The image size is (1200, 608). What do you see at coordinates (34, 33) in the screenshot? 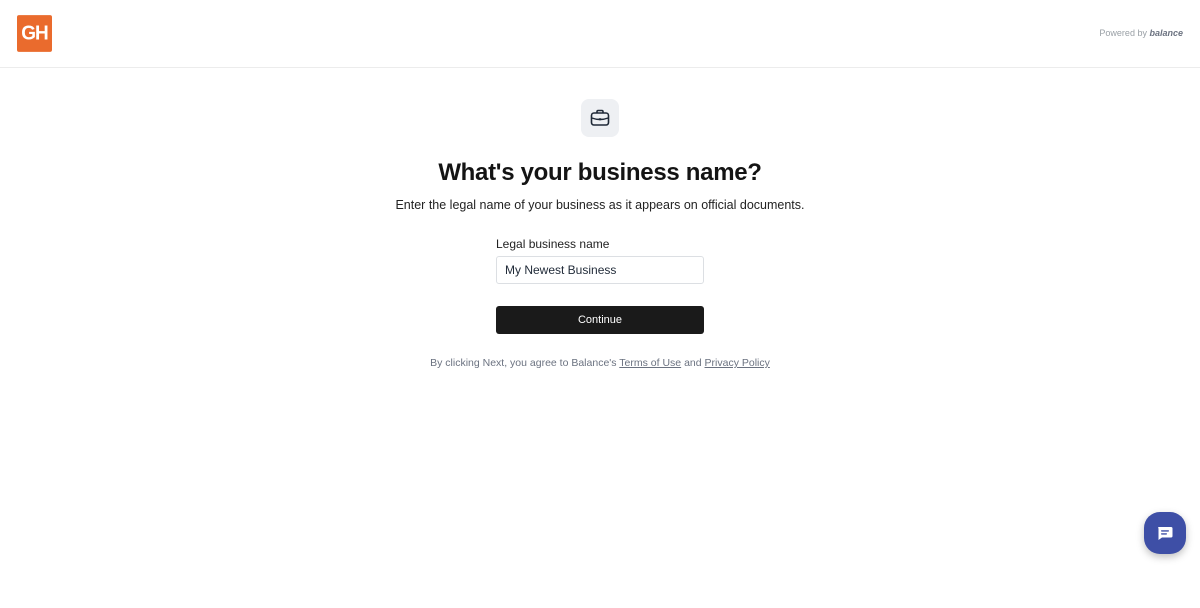
I see `company-logo: GH` at bounding box center [34, 33].